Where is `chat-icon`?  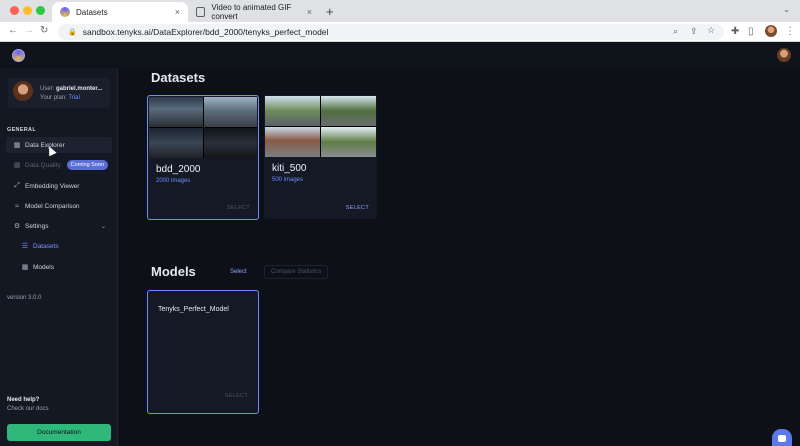
chat-icon is located at coordinates (782, 438).